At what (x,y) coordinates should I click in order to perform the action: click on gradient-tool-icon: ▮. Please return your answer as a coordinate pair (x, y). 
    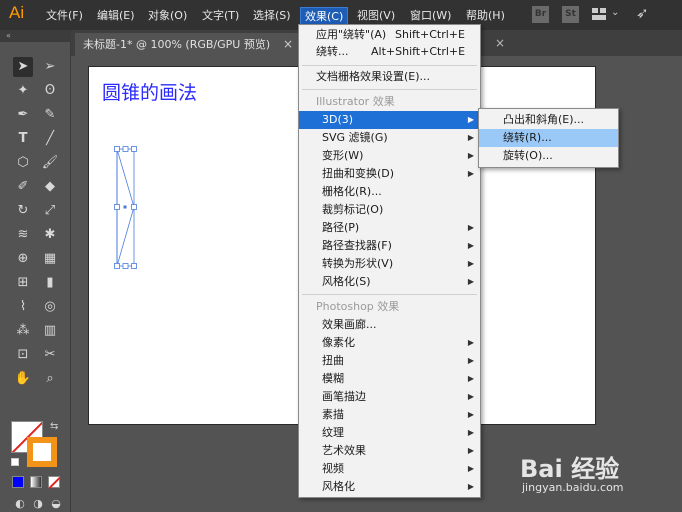
    Looking at the image, I should click on (50, 283).